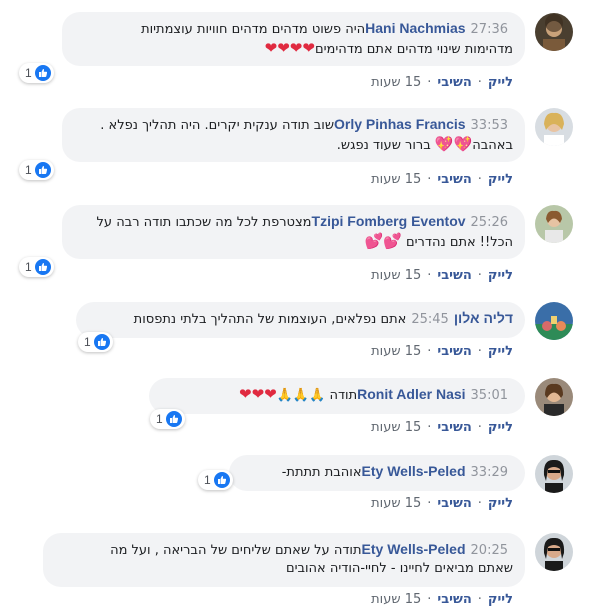 This screenshot has width=590, height=608. What do you see at coordinates (301, 395) in the screenshot?
I see `praying-hands-emojis: 🙏🙏🙏` at bounding box center [301, 395].